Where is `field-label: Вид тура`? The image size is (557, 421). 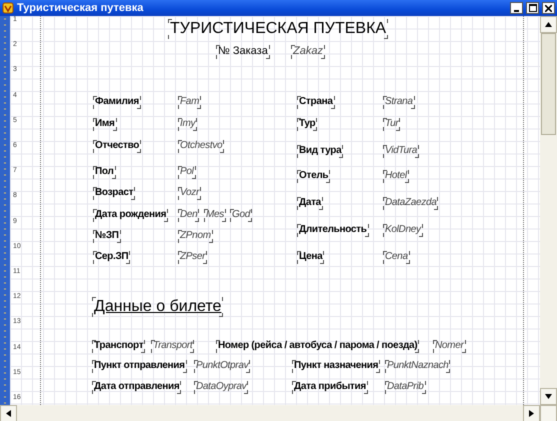
field-label: Вид тура is located at coordinates (320, 151).